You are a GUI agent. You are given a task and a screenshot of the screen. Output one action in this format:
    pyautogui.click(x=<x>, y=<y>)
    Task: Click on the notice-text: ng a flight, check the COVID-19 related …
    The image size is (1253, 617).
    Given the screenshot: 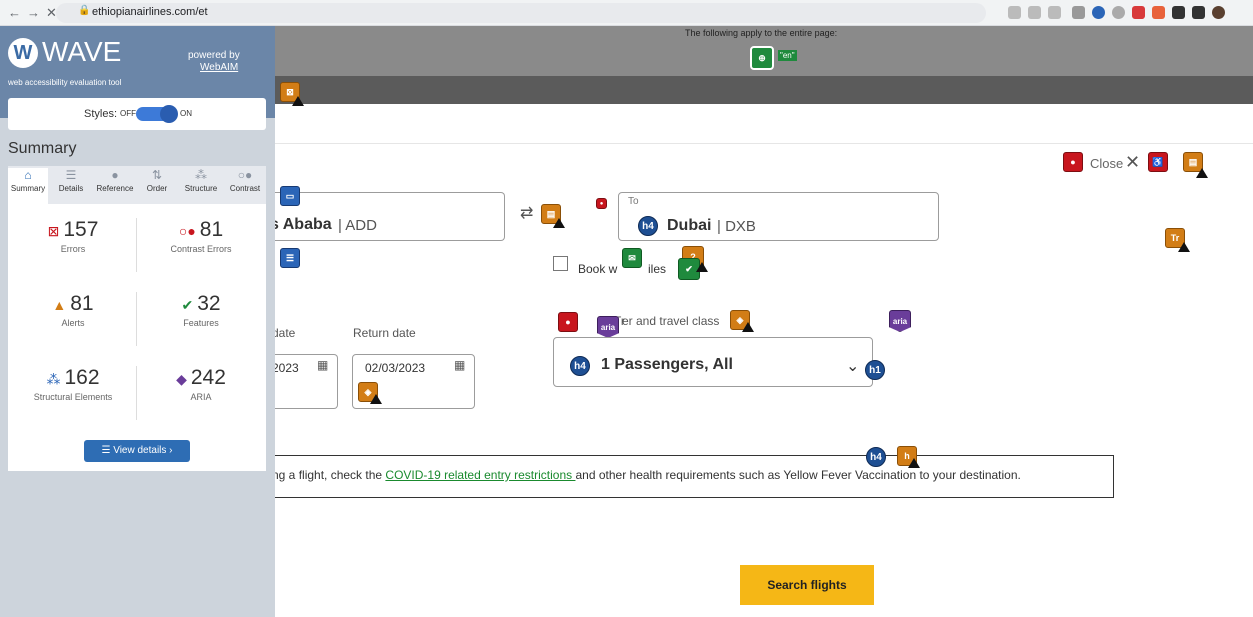 What is the action you would take?
    pyautogui.click(x=646, y=475)
    